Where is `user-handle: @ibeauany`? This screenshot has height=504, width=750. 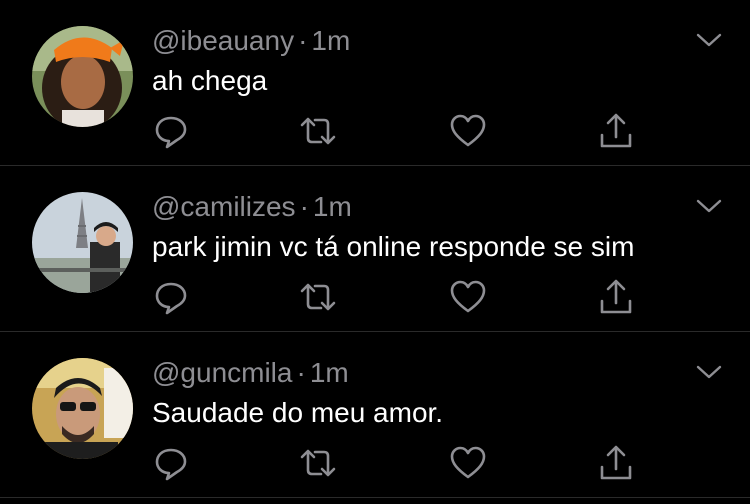
user-handle: @ibeauany is located at coordinates (223, 40).